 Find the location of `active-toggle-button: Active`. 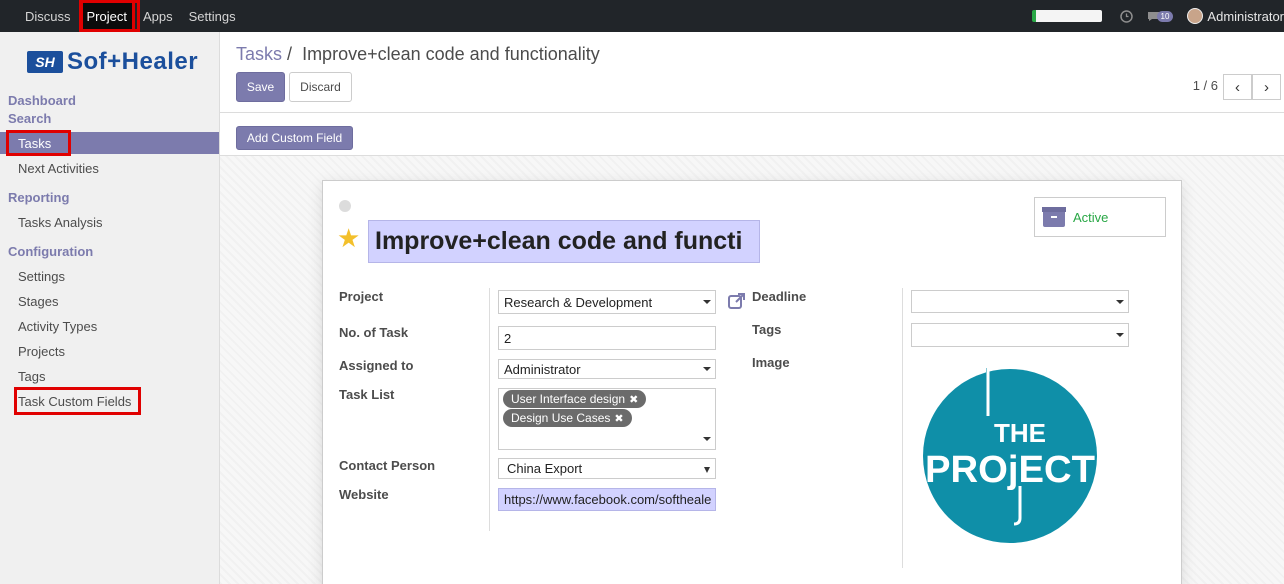

active-toggle-button: Active is located at coordinates (1100, 217).